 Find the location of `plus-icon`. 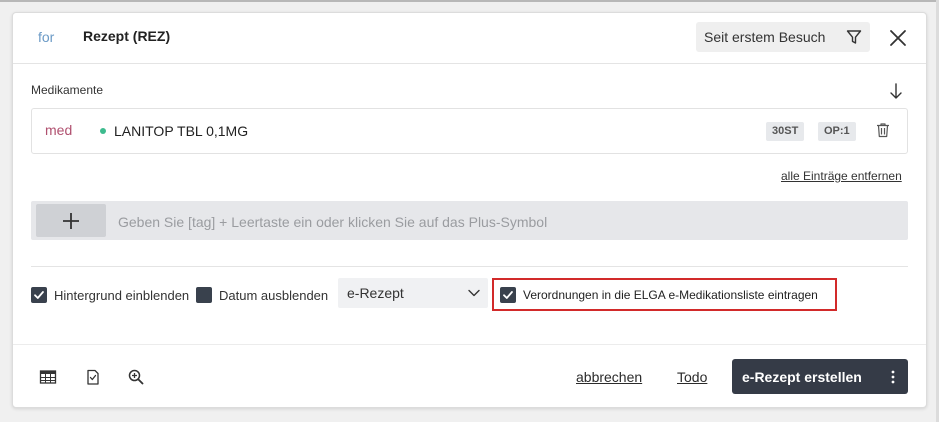

plus-icon is located at coordinates (71, 220).